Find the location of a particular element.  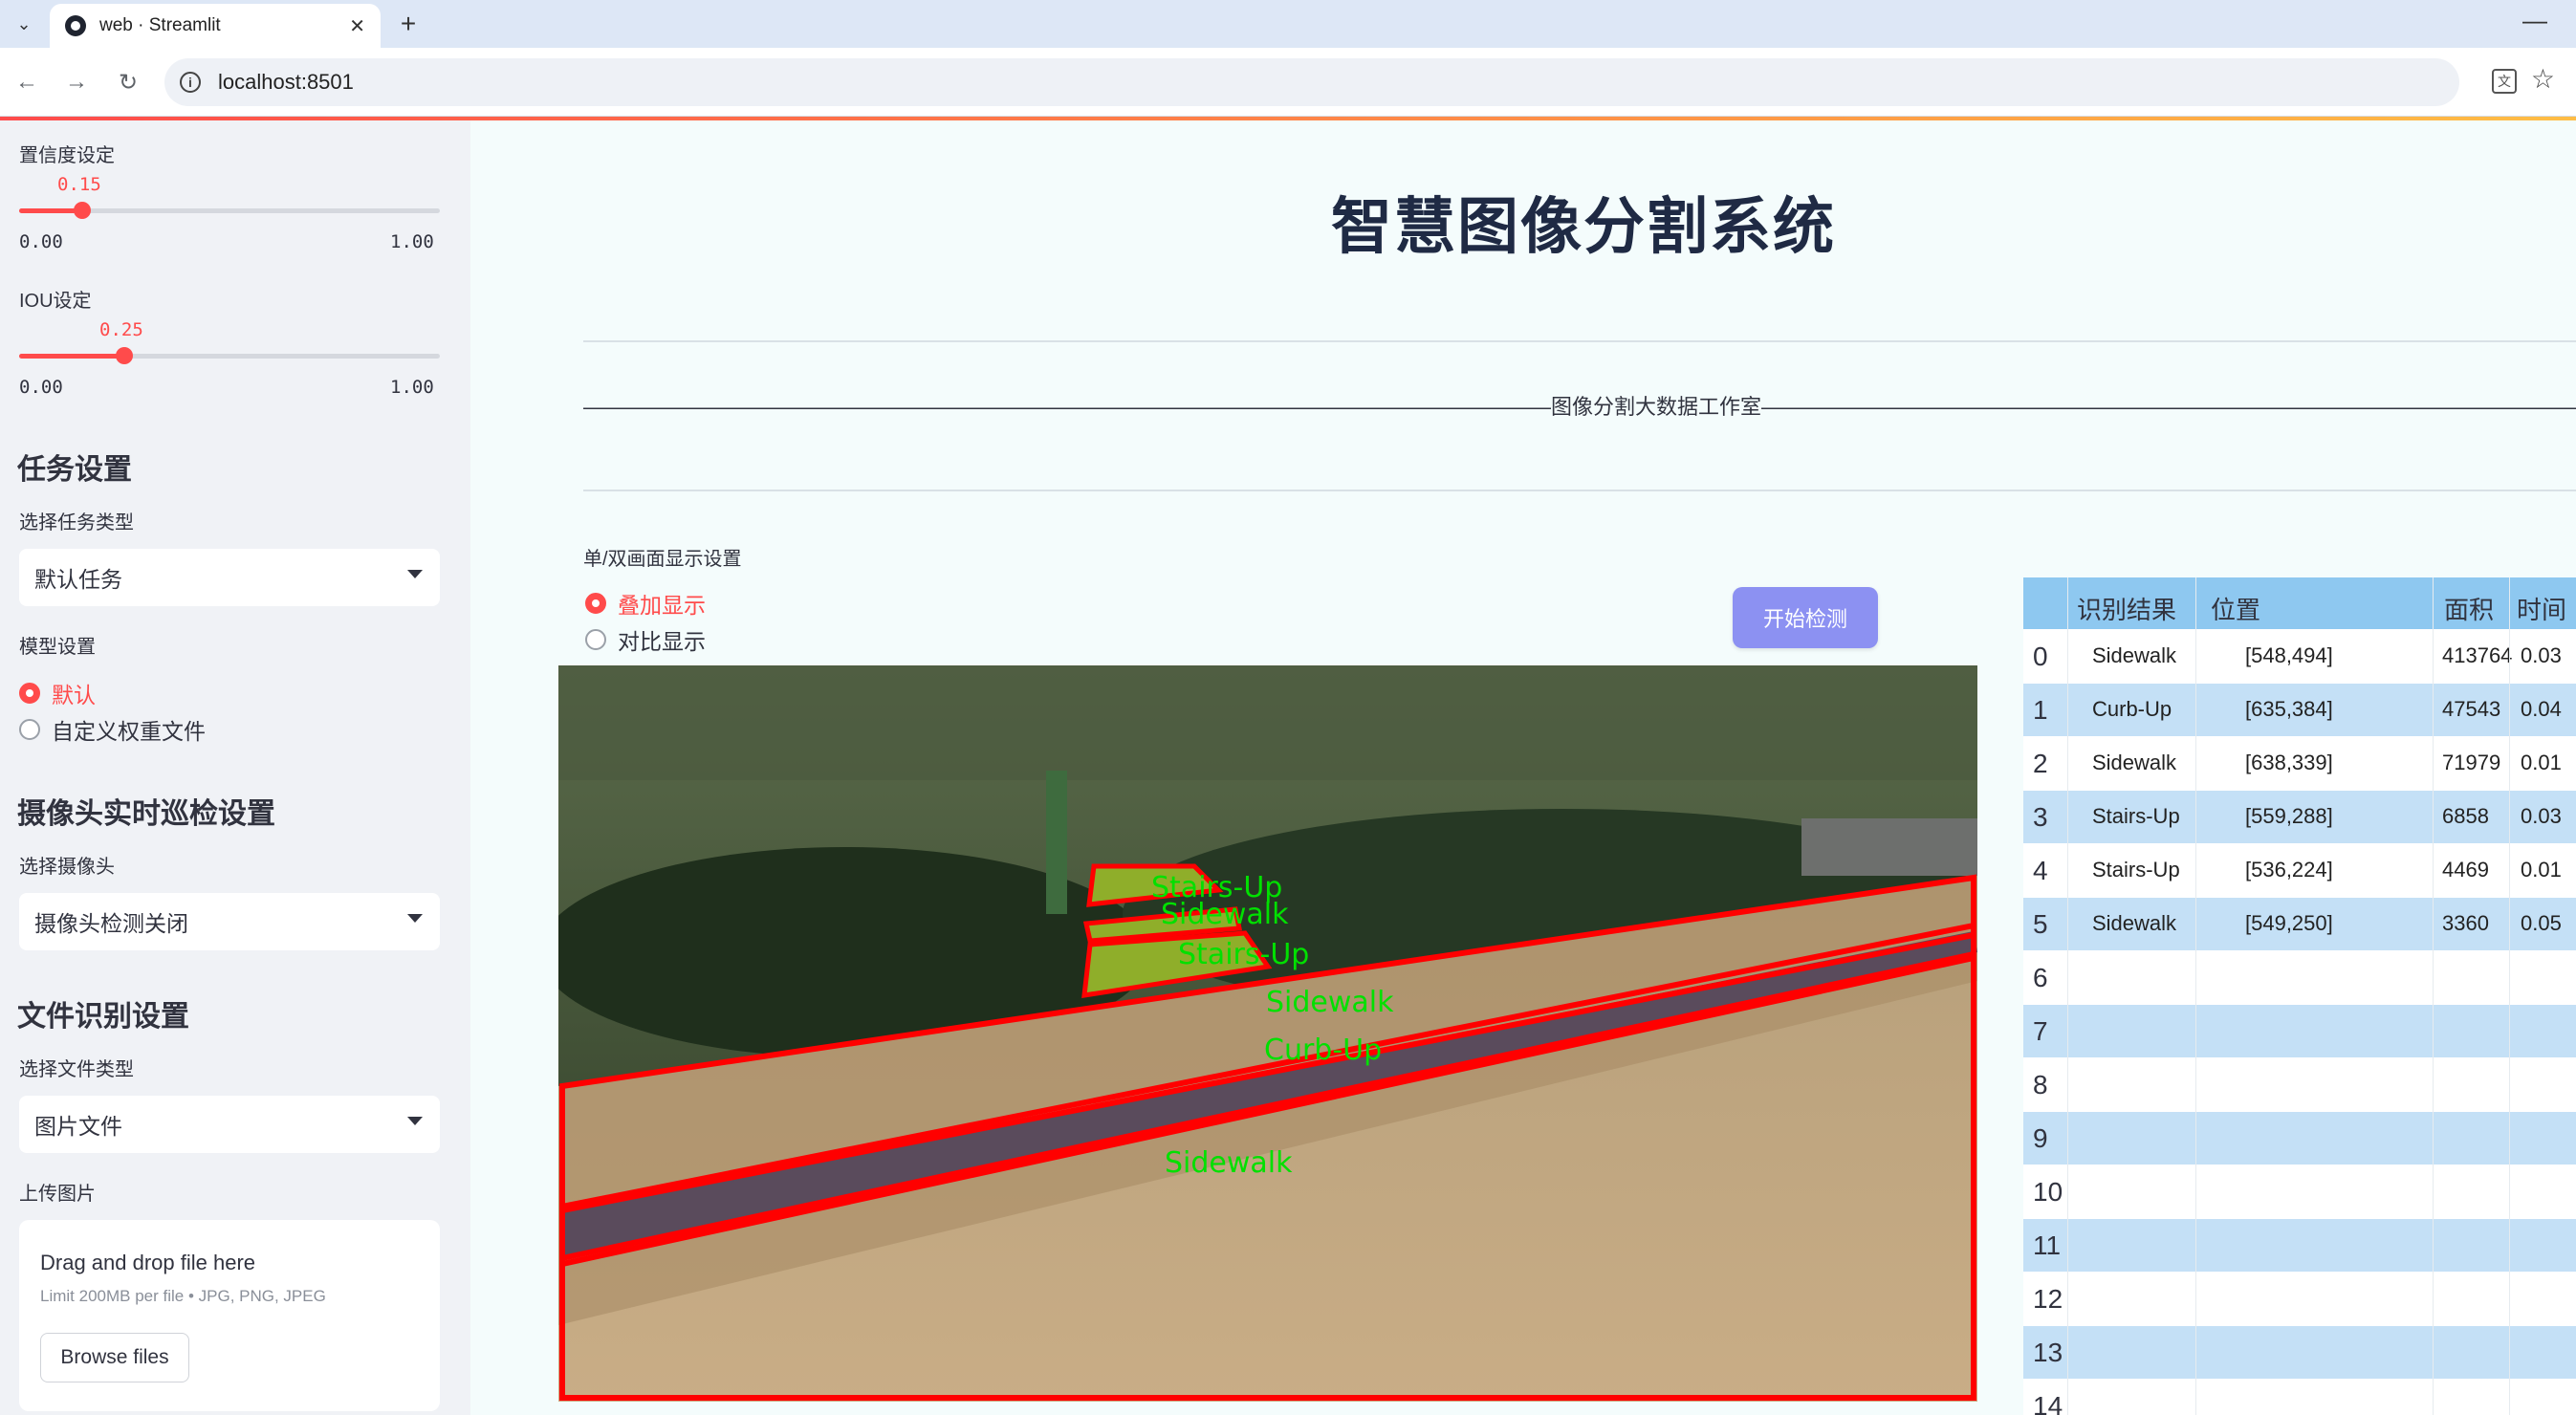

cell-position: [638,339] is located at coordinates (2289, 763).